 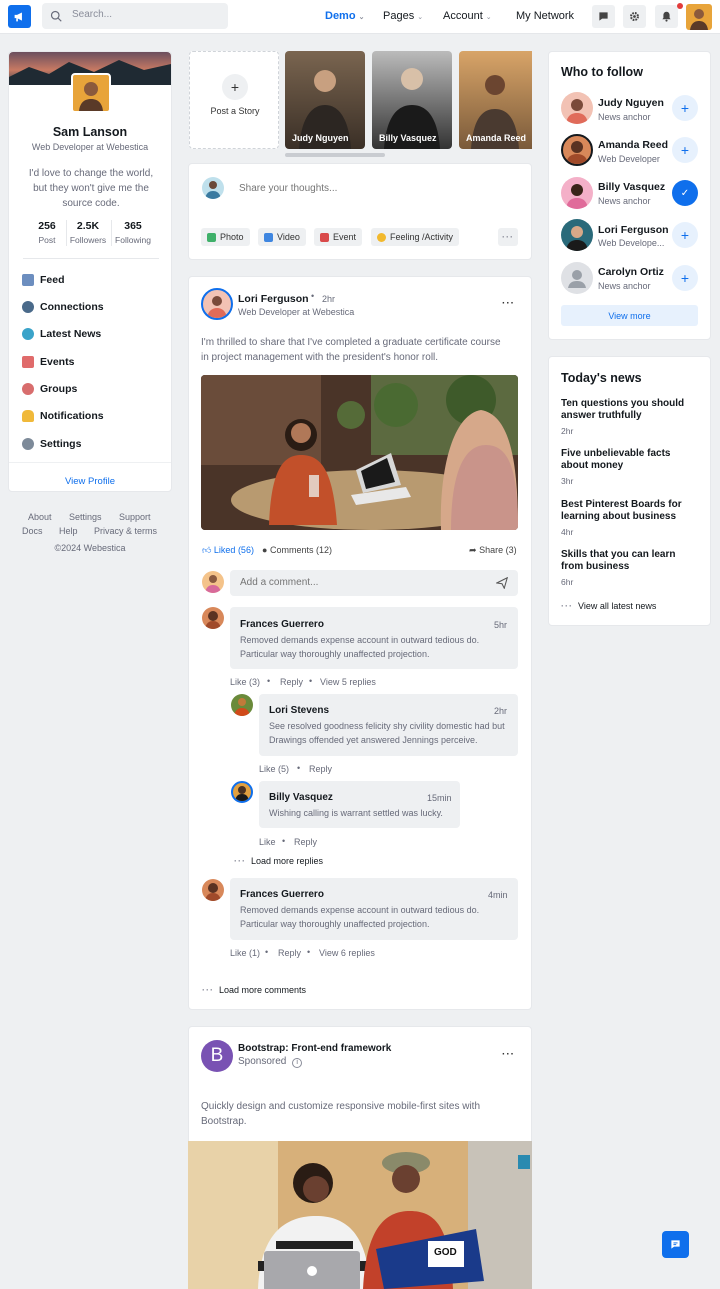 I want to click on news-headline: Five unbelievable facts about money, so click(x=628, y=460).